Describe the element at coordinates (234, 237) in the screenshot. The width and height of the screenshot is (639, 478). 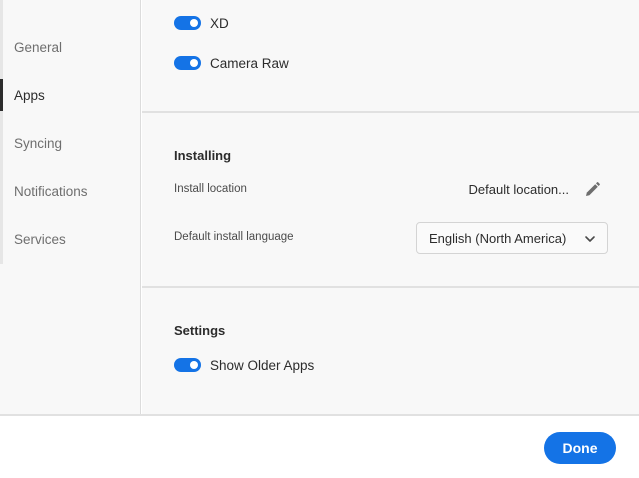
I see `install-language-label: Default install language` at that location.